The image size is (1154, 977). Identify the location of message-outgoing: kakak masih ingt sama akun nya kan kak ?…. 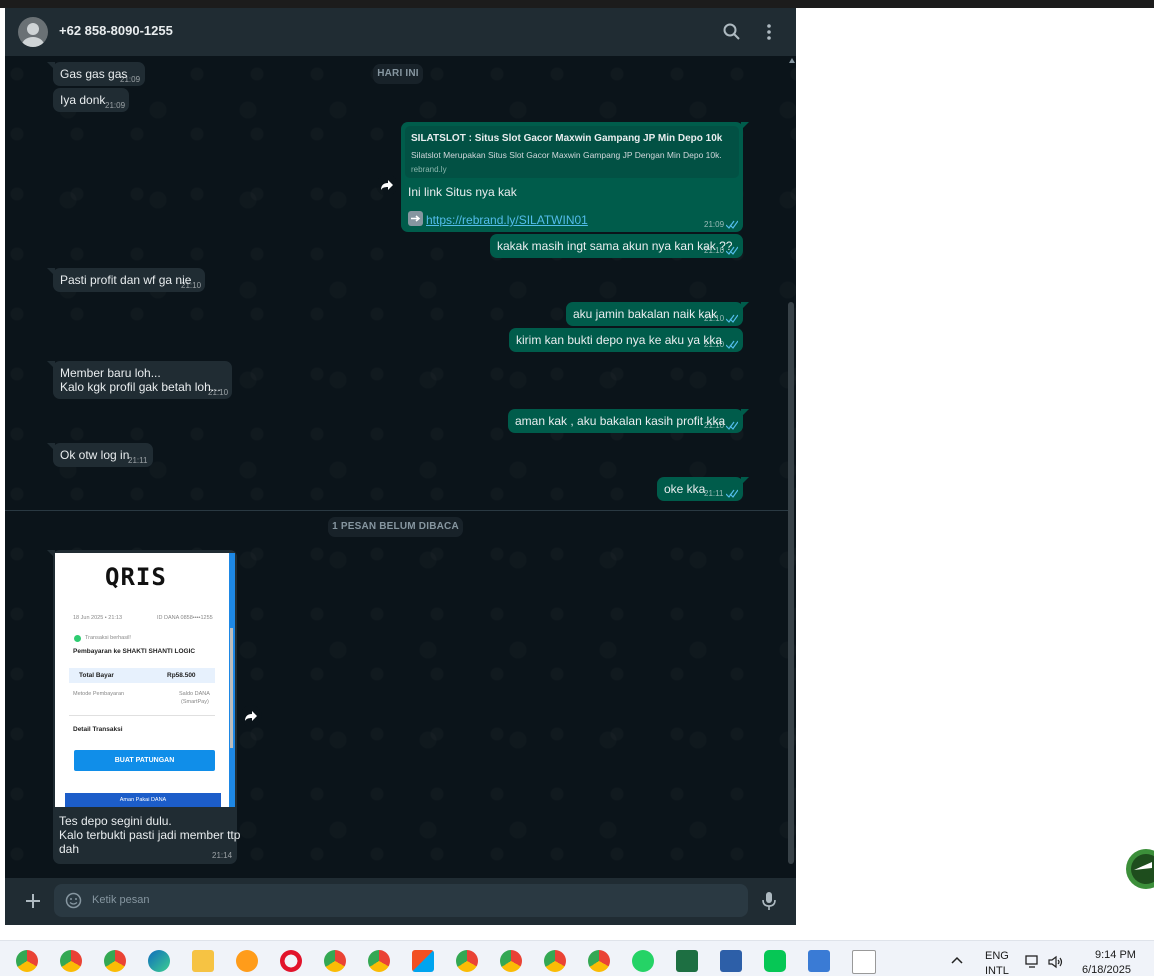
(616, 246).